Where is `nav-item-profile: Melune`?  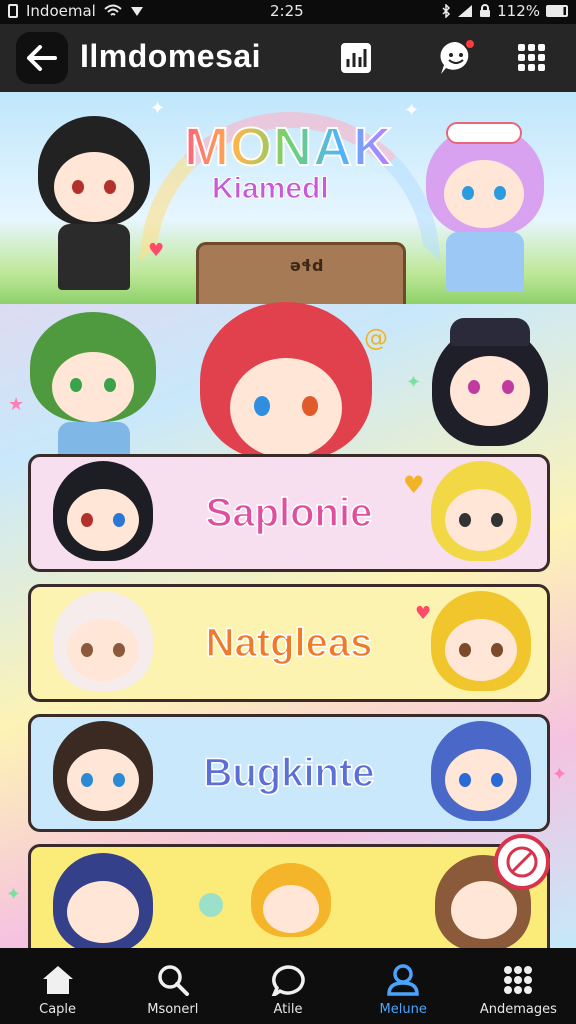
nav-item-profile: Melune is located at coordinates (403, 986).